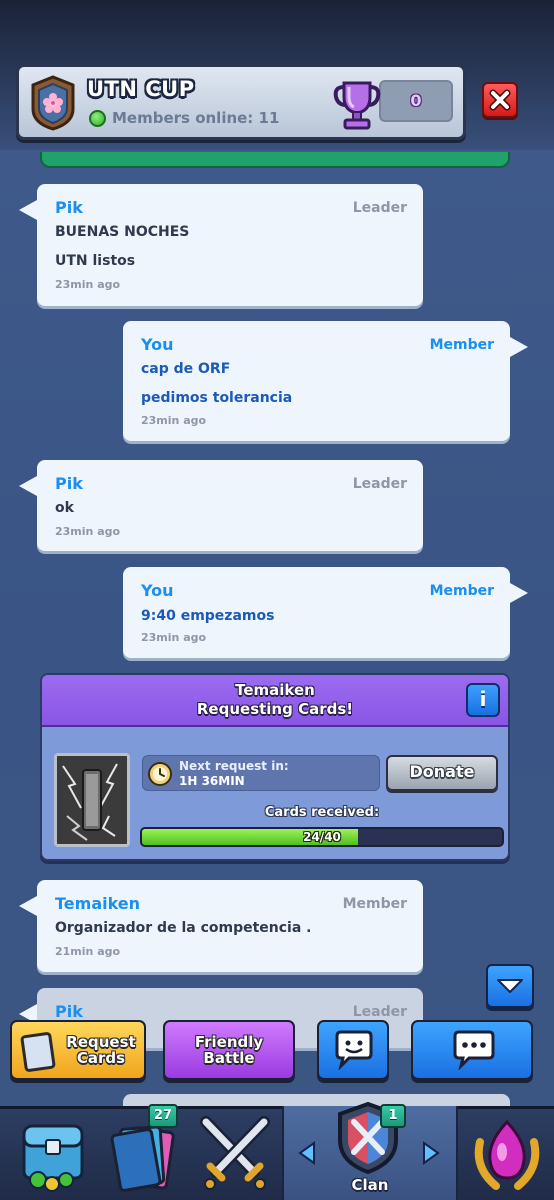  I want to click on donate-button: Donate, so click(442, 773).